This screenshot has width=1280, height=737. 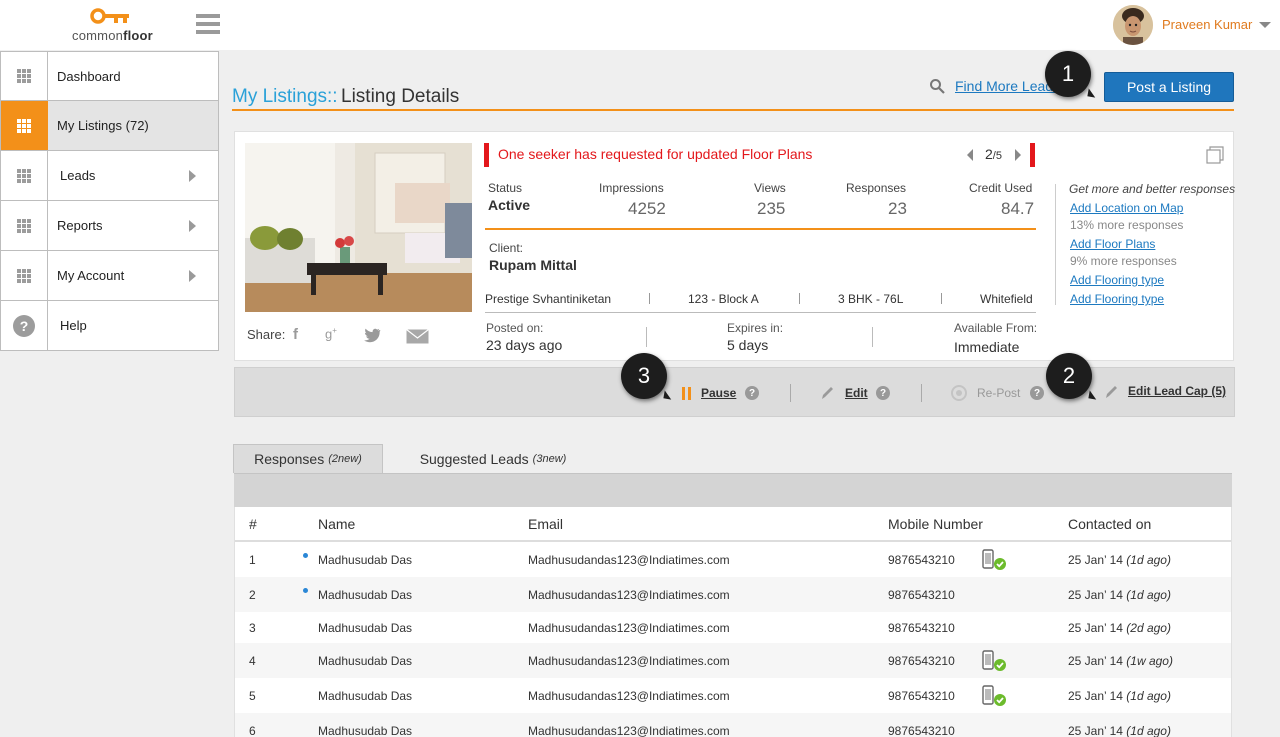 What do you see at coordinates (109, 176) in the screenshot?
I see `sidebar-item-leads: Leads` at bounding box center [109, 176].